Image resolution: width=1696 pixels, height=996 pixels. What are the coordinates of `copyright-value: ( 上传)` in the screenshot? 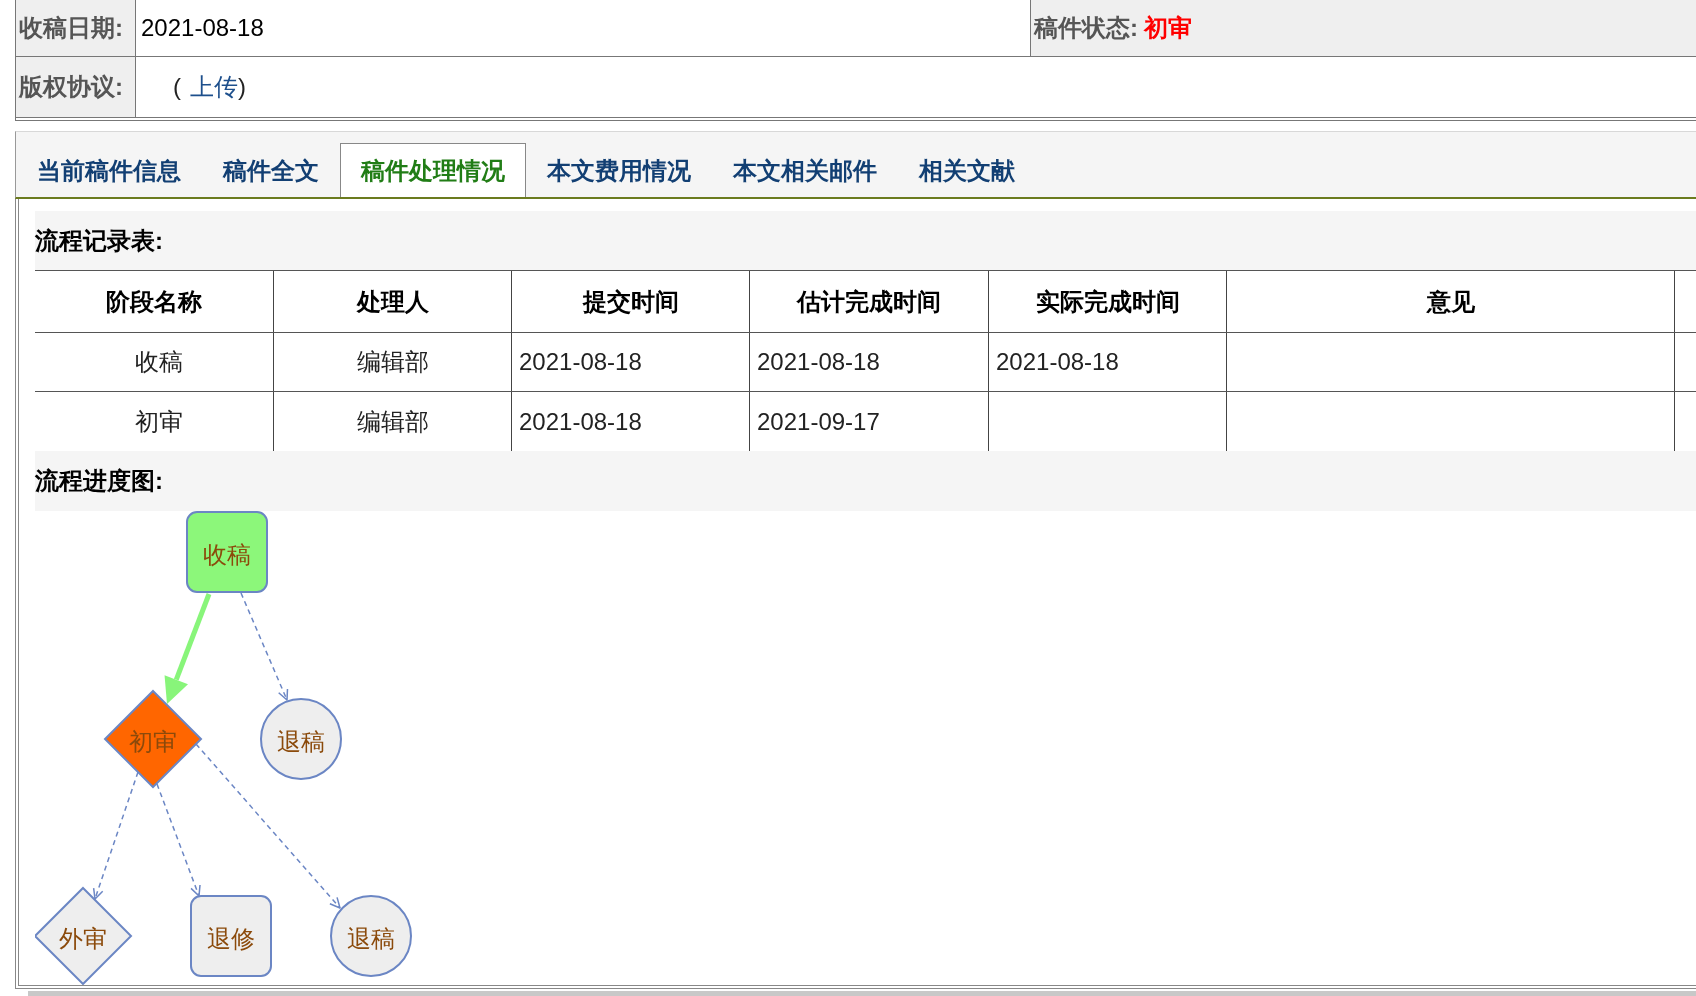 It's located at (209, 87).